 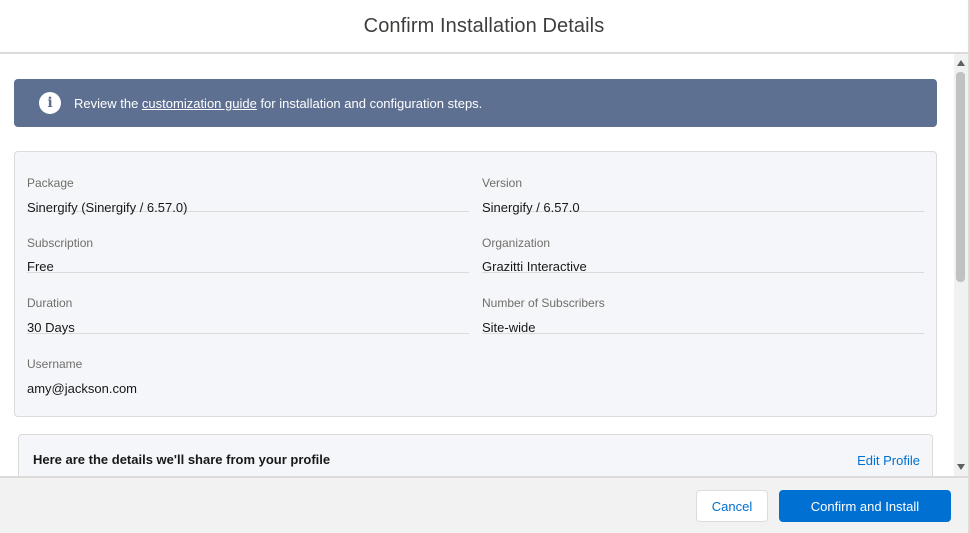 What do you see at coordinates (51, 327) in the screenshot?
I see `duration-value: 30 Days` at bounding box center [51, 327].